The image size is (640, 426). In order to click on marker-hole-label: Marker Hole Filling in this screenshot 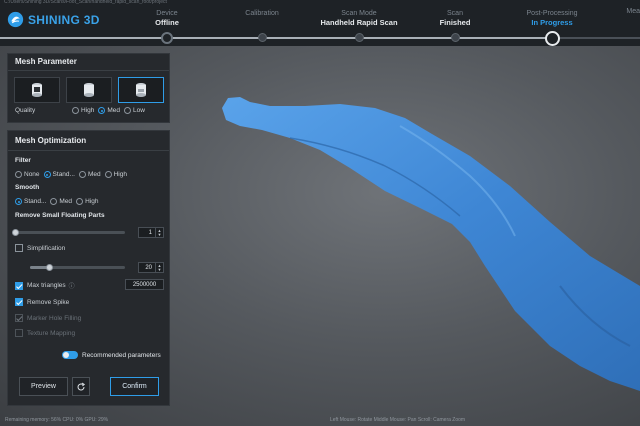, I will do `click(54, 318)`.